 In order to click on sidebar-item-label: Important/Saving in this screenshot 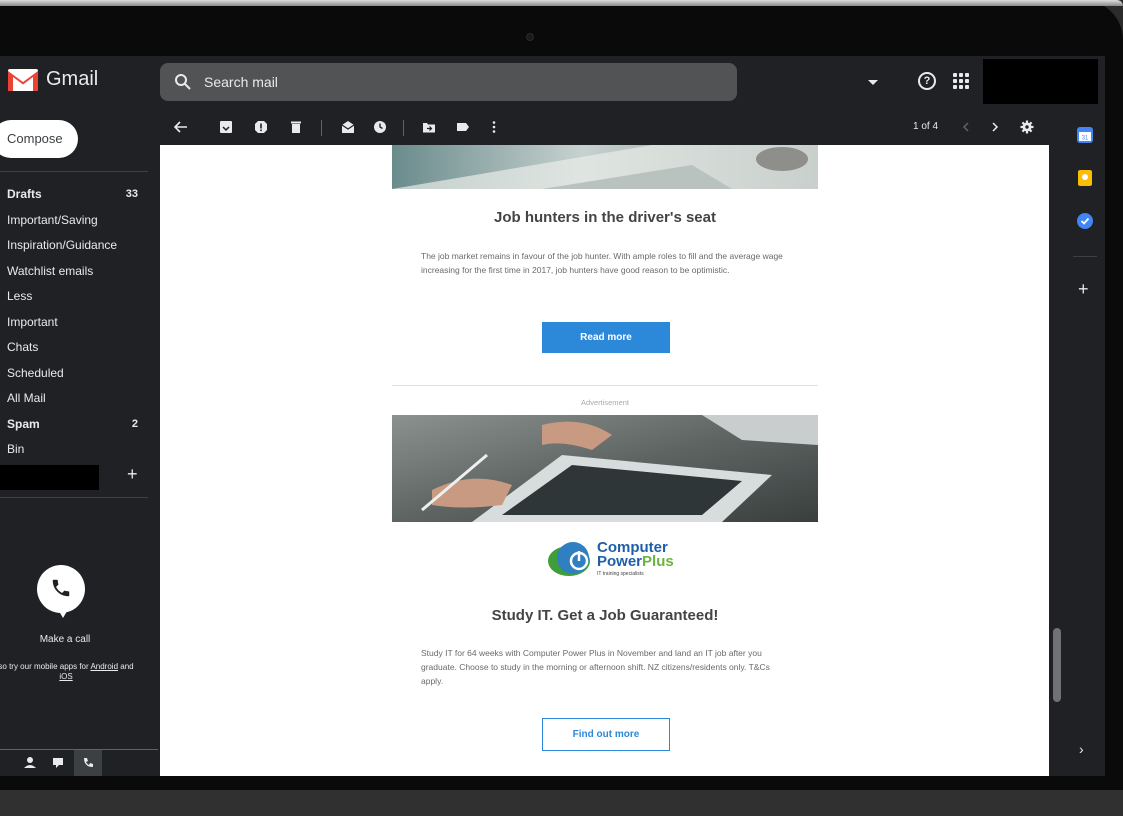, I will do `click(52, 219)`.